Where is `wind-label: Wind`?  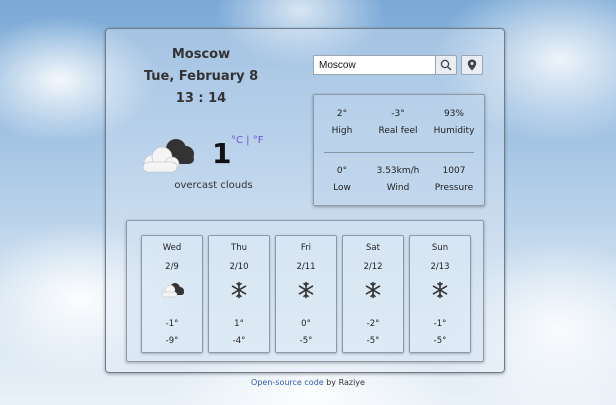 wind-label: Wind is located at coordinates (398, 188).